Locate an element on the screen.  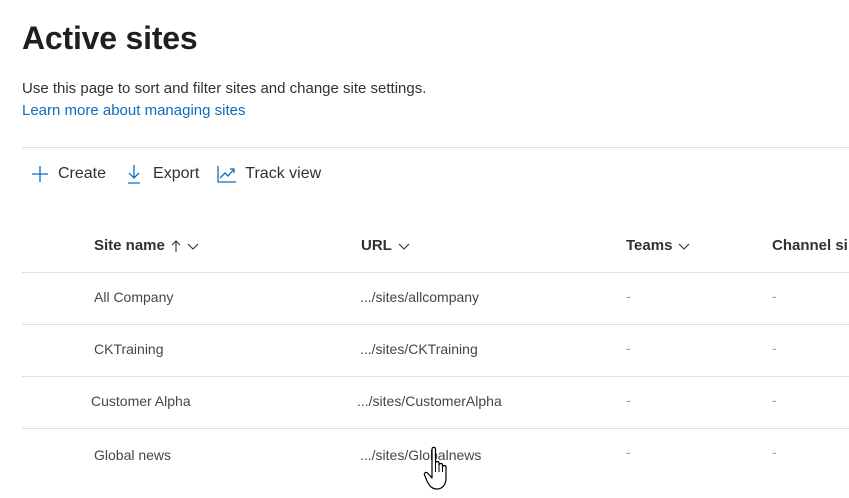
create-label: Create is located at coordinates (82, 173).